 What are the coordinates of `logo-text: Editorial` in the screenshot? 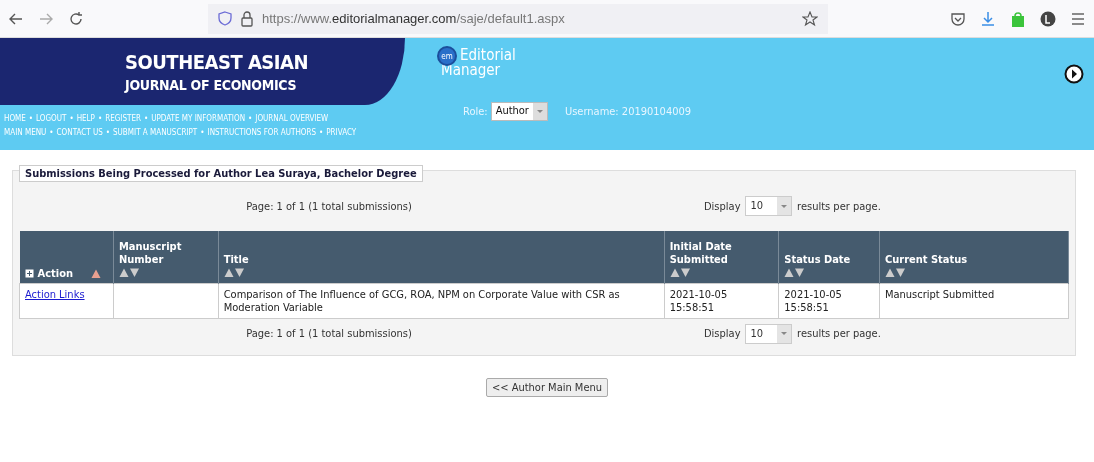 It's located at (488, 55).